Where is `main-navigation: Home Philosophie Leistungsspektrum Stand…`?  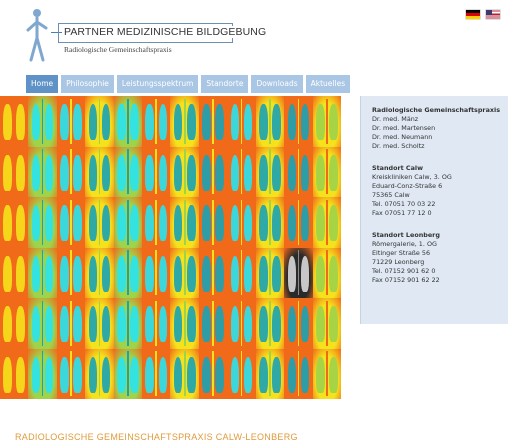
main-navigation: Home Philosophie Leistungsspektrum Stand… is located at coordinates (188, 84).